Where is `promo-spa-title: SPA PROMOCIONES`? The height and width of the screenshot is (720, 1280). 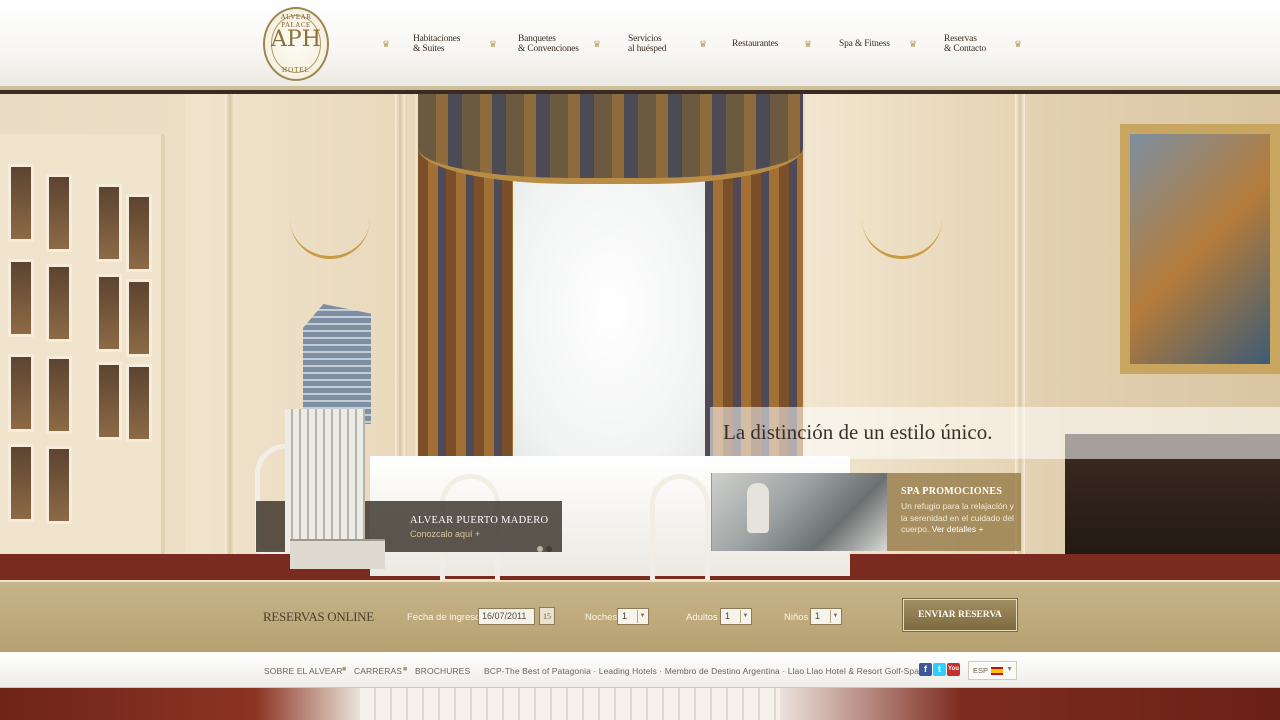 promo-spa-title: SPA PROMOCIONES is located at coordinates (952, 491).